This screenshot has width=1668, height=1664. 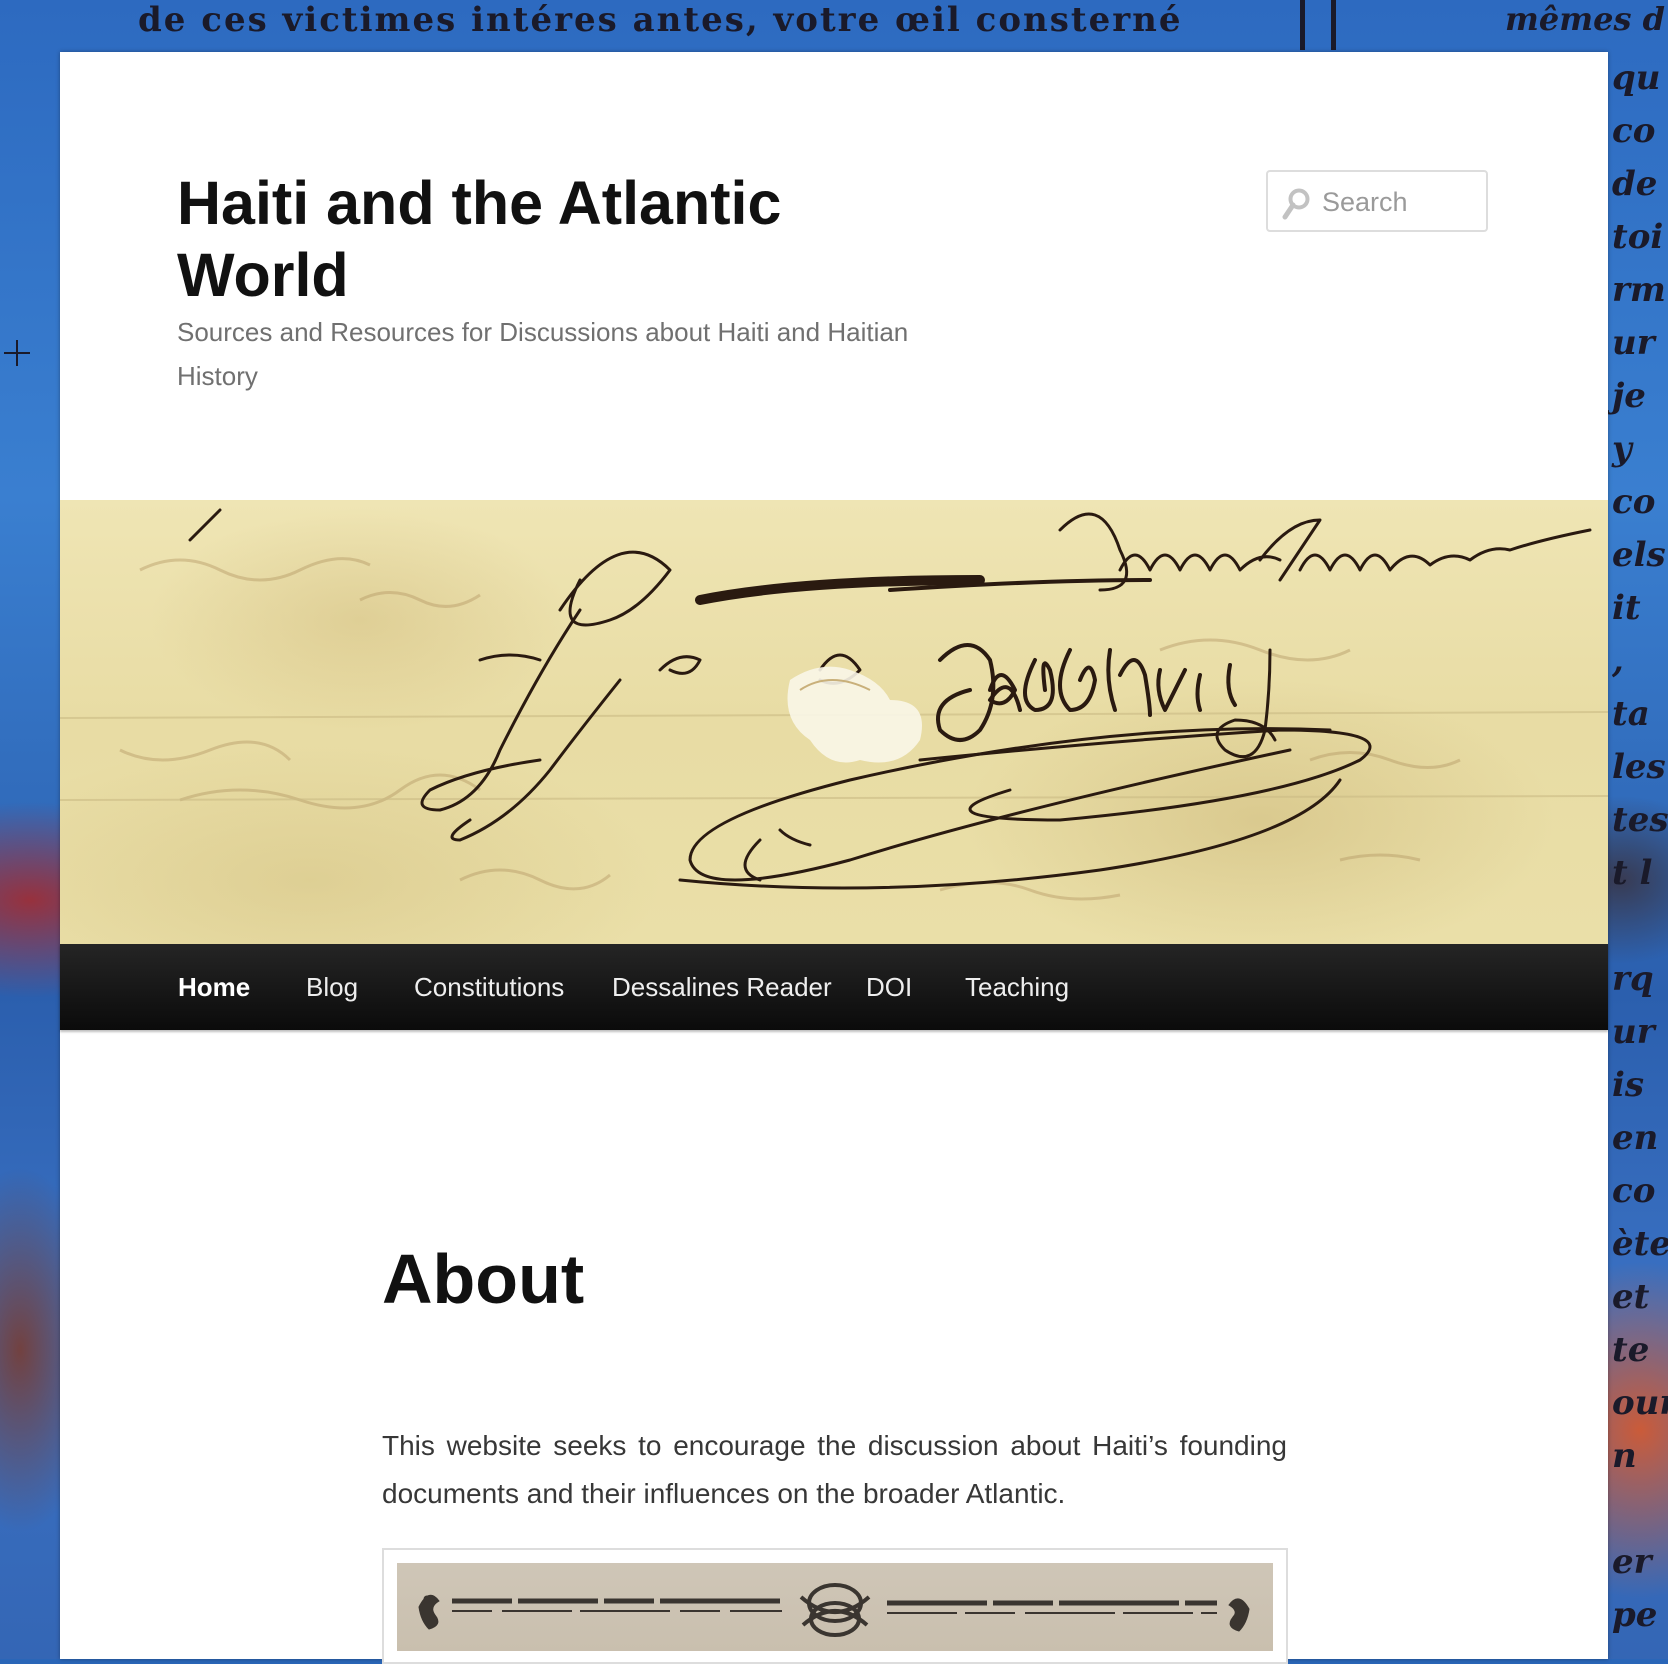 I want to click on site-title: Haiti and the Atlantic World, so click(x=527, y=239).